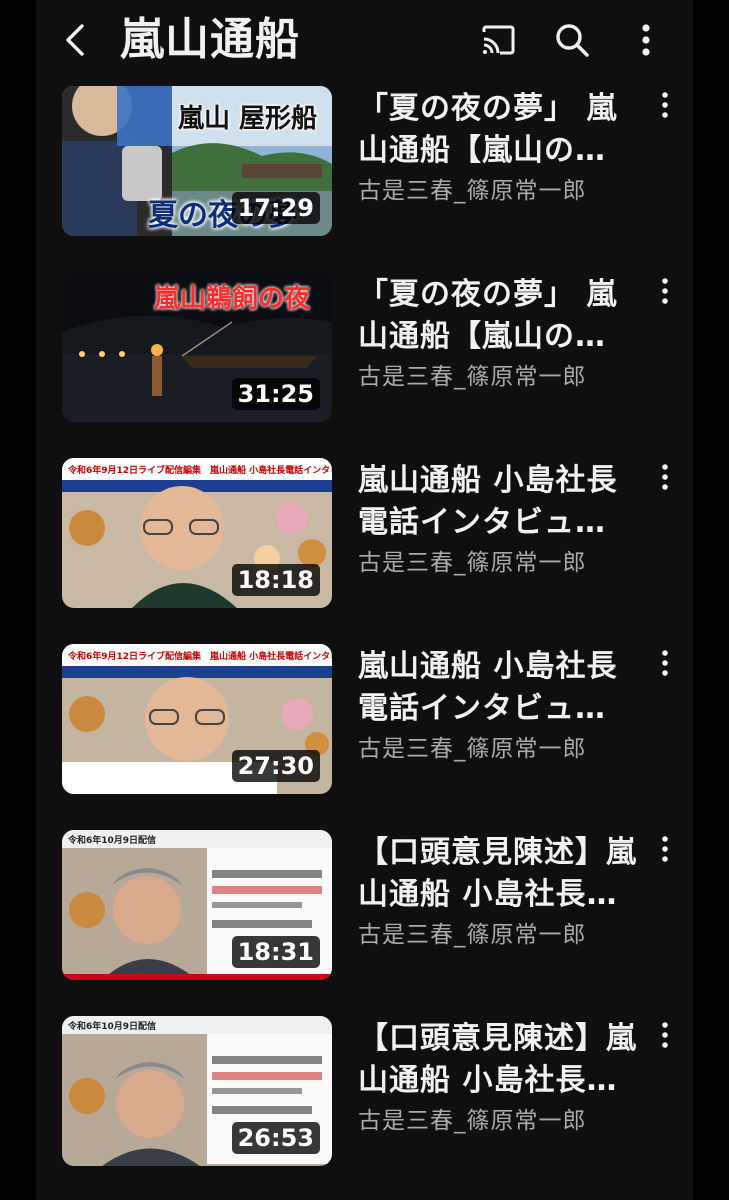 The height and width of the screenshot is (1200, 729). What do you see at coordinates (275, 766) in the screenshot?
I see `video-duration: 27:30` at bounding box center [275, 766].